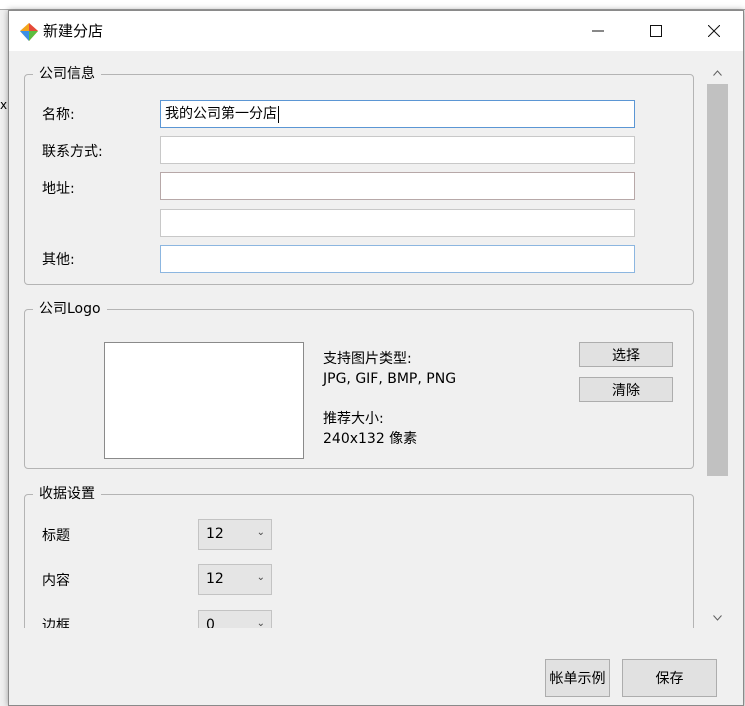 The image size is (745, 706). Describe the element at coordinates (67, 494) in the screenshot. I see `receipt-settings-legend: 收据设置` at that location.